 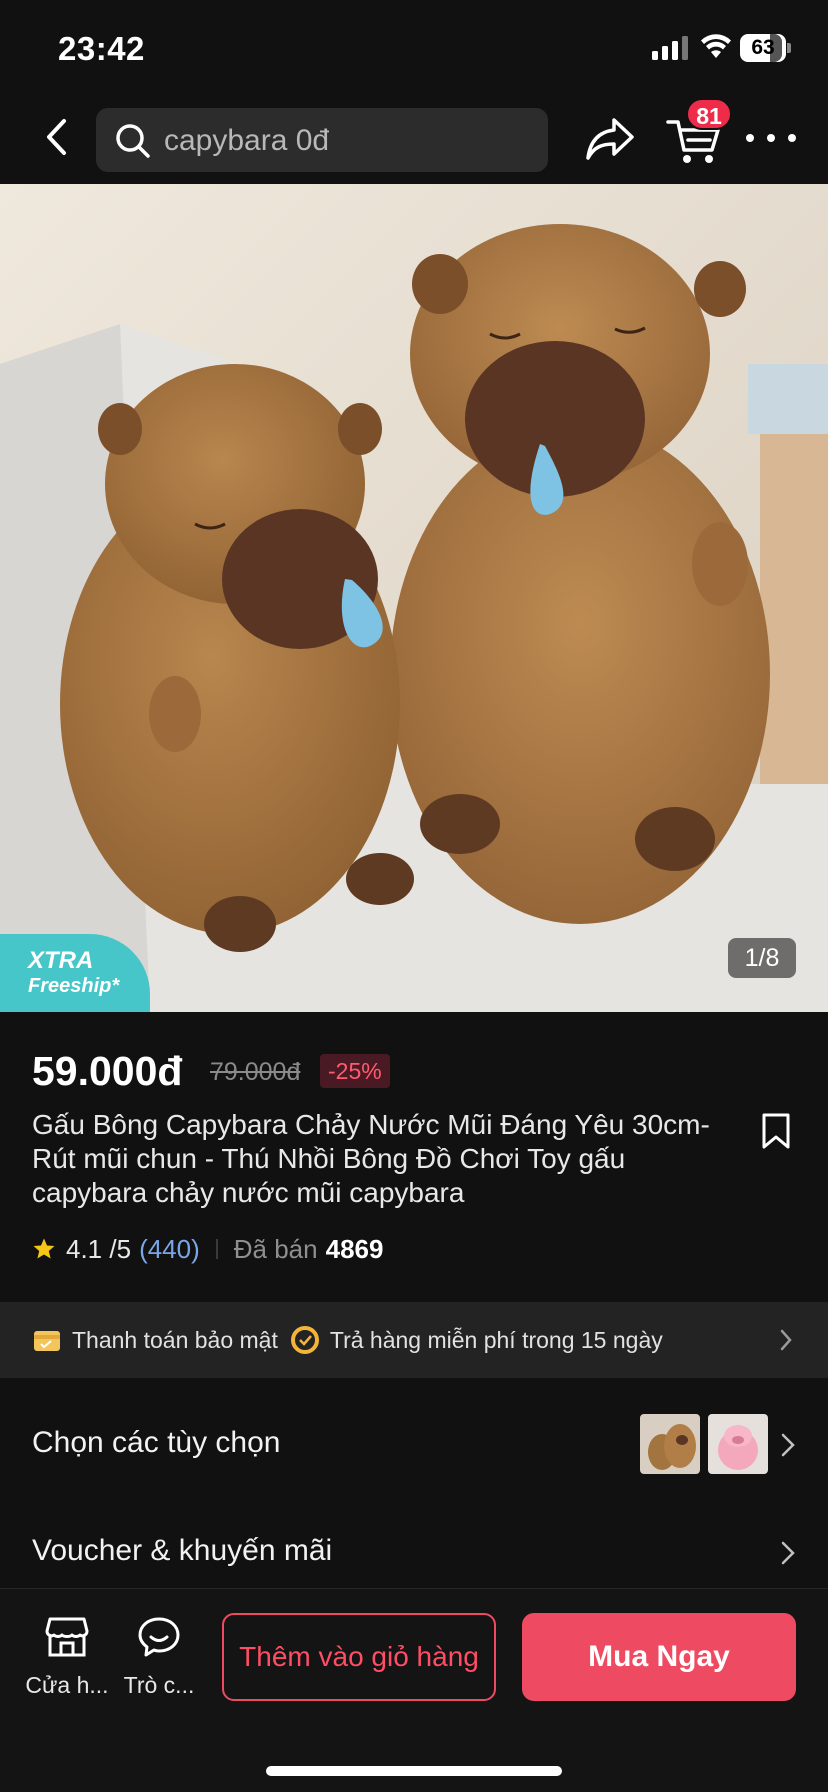 I want to click on back-button, so click(x=56, y=137).